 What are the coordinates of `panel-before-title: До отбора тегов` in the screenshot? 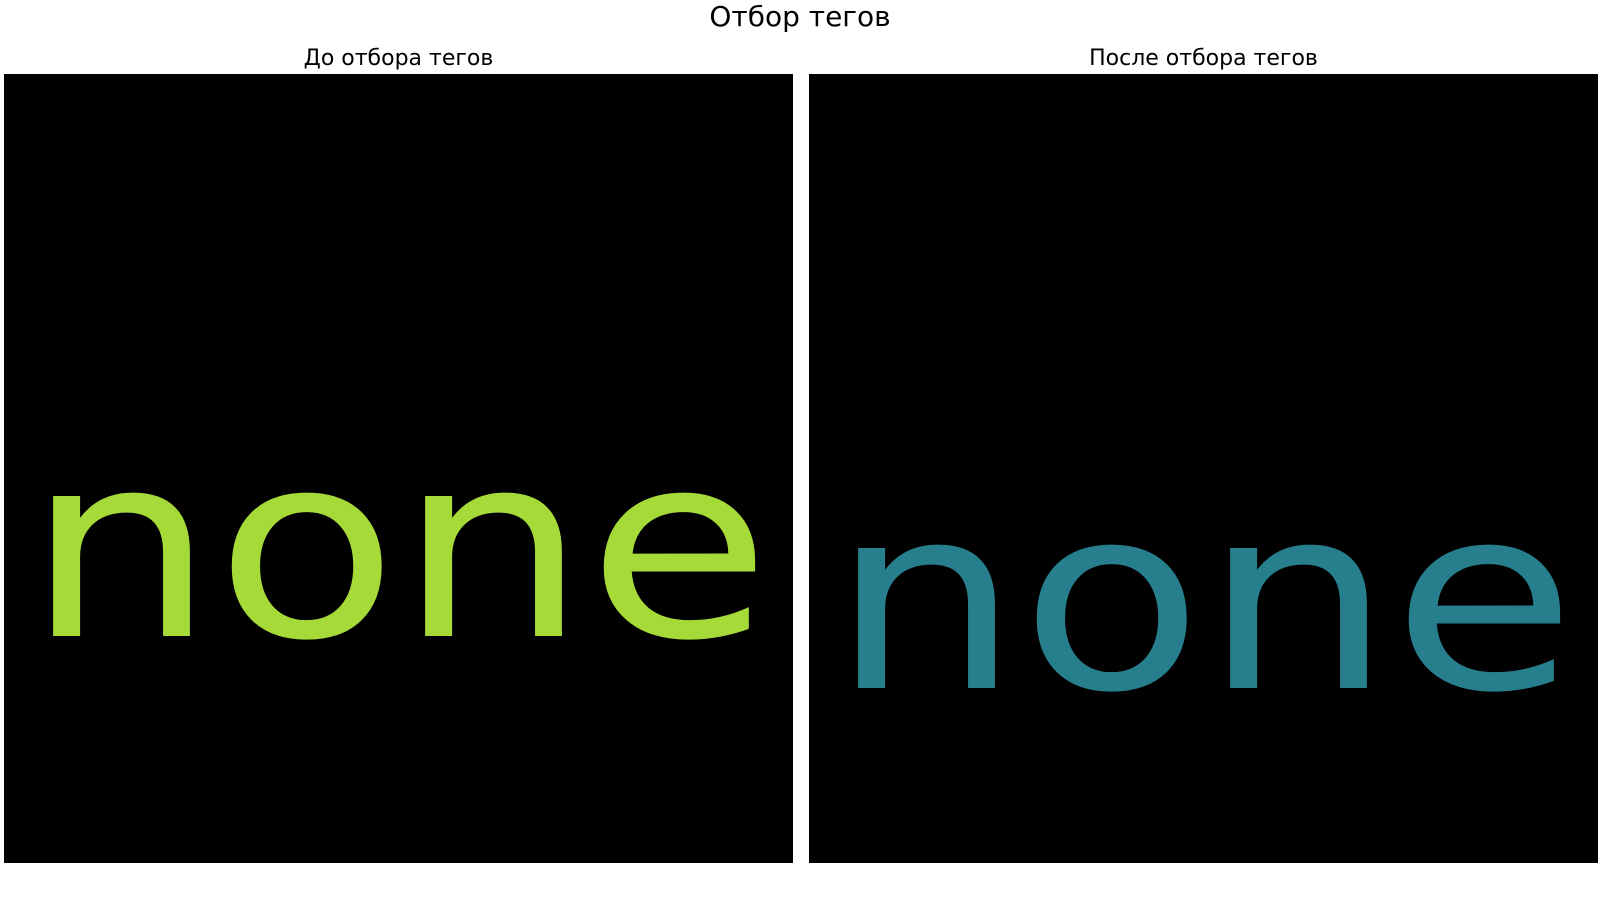 It's located at (398, 58).